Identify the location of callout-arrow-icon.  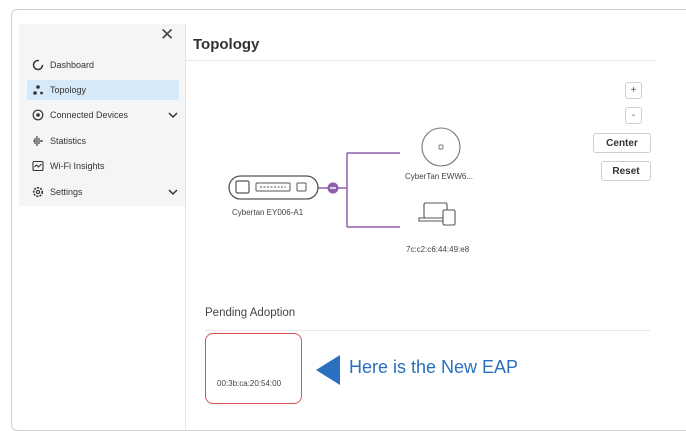
(328, 370).